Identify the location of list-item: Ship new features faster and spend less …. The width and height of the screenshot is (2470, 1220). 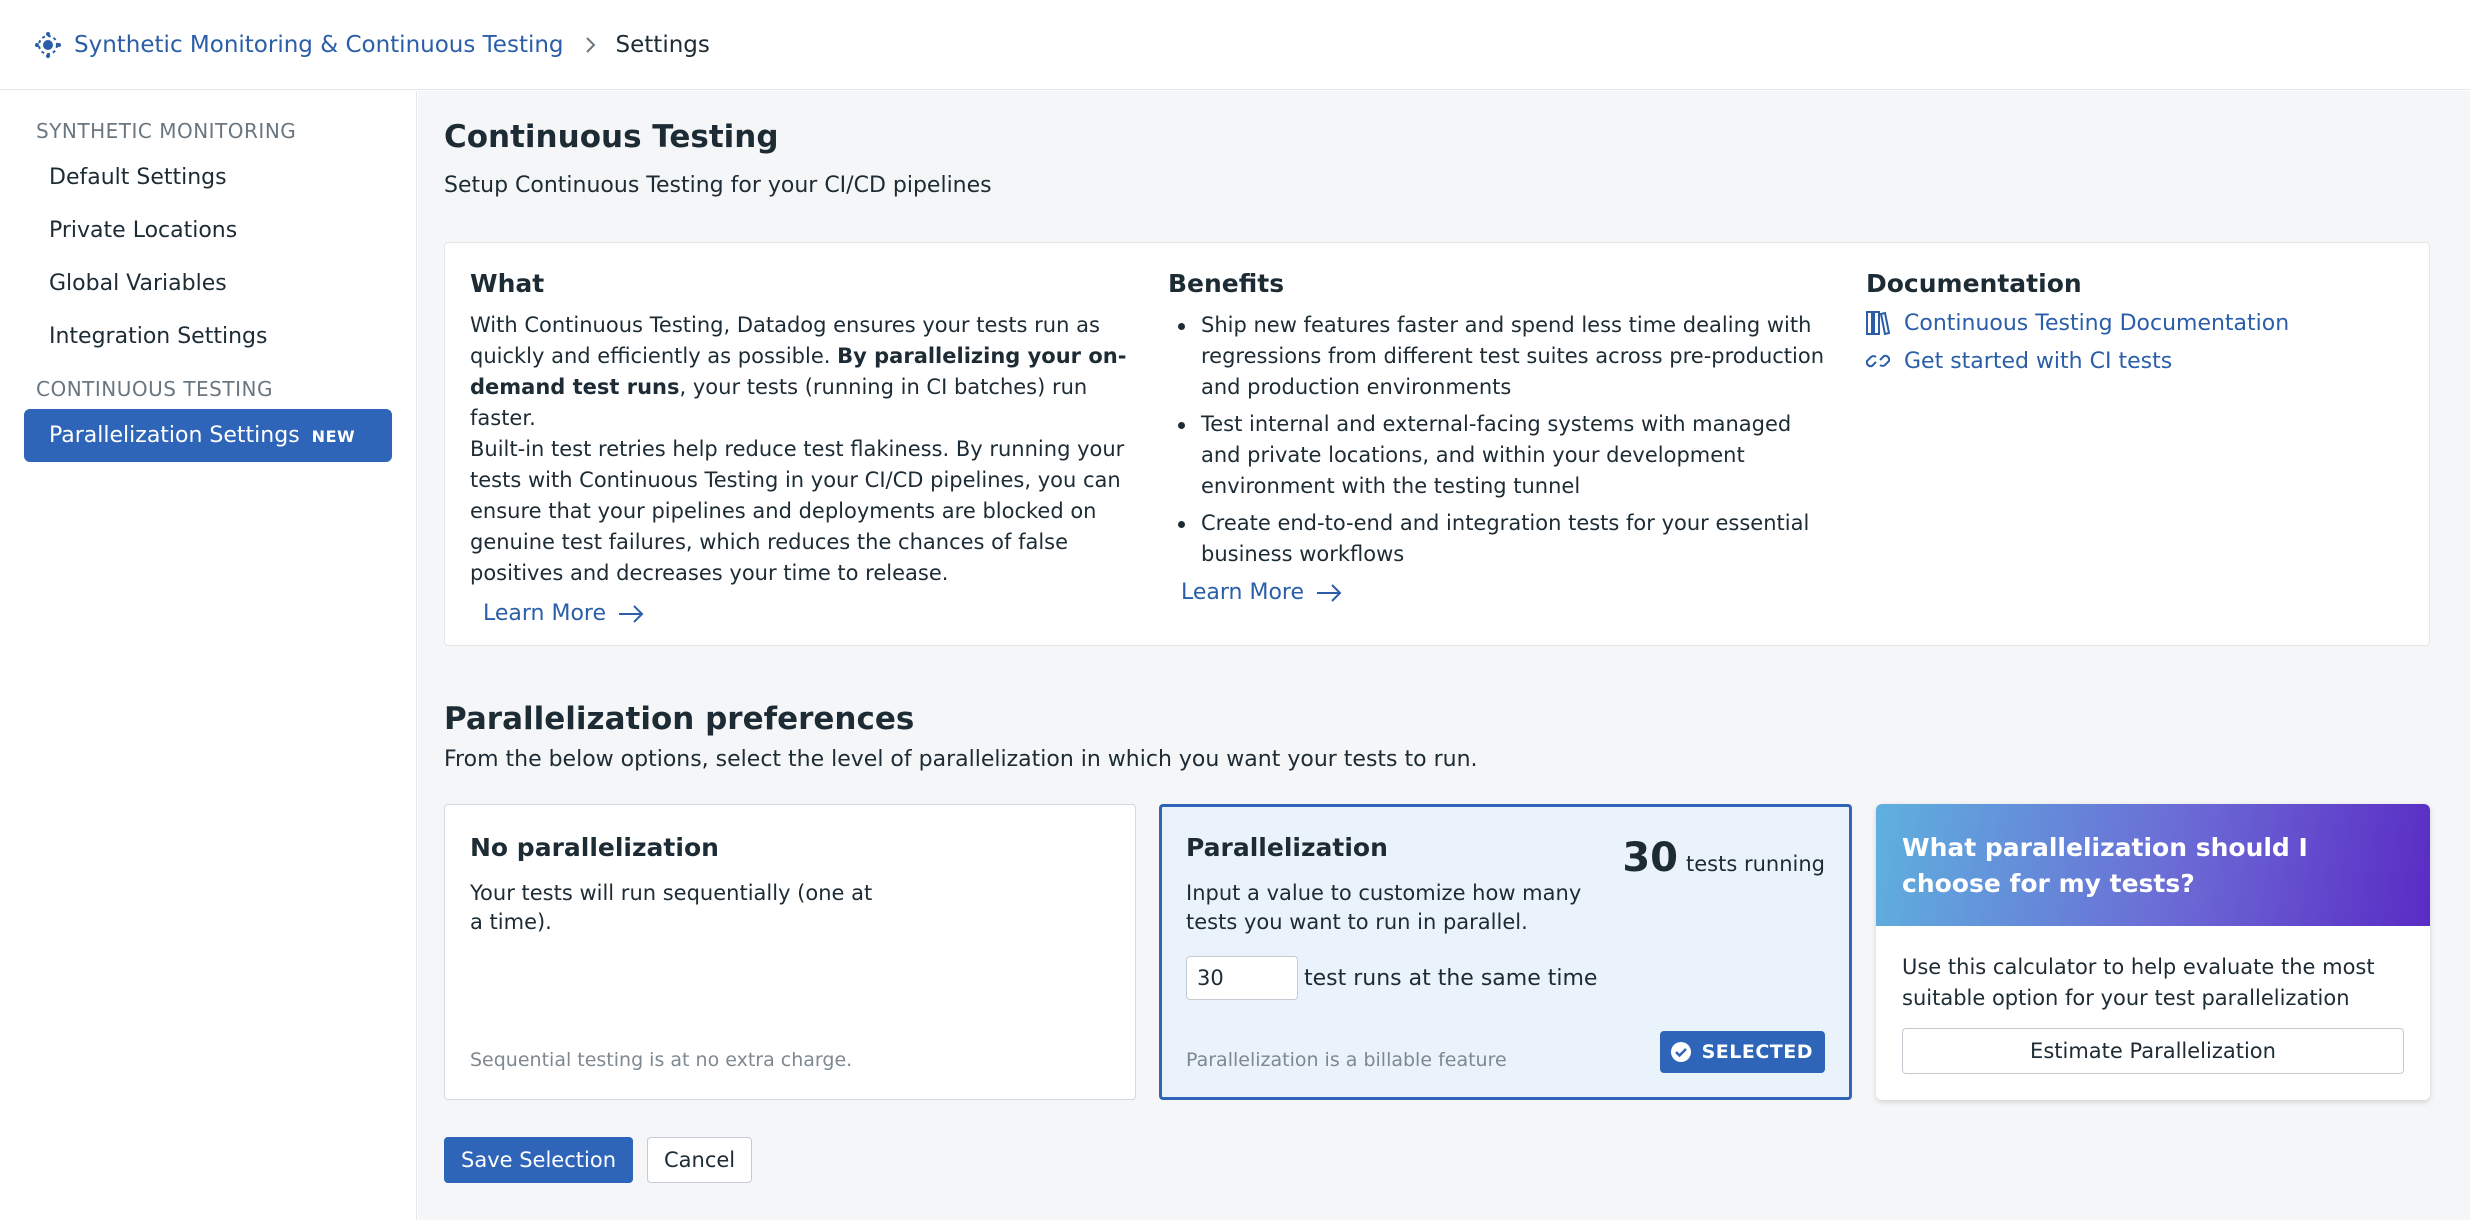
(1498, 356).